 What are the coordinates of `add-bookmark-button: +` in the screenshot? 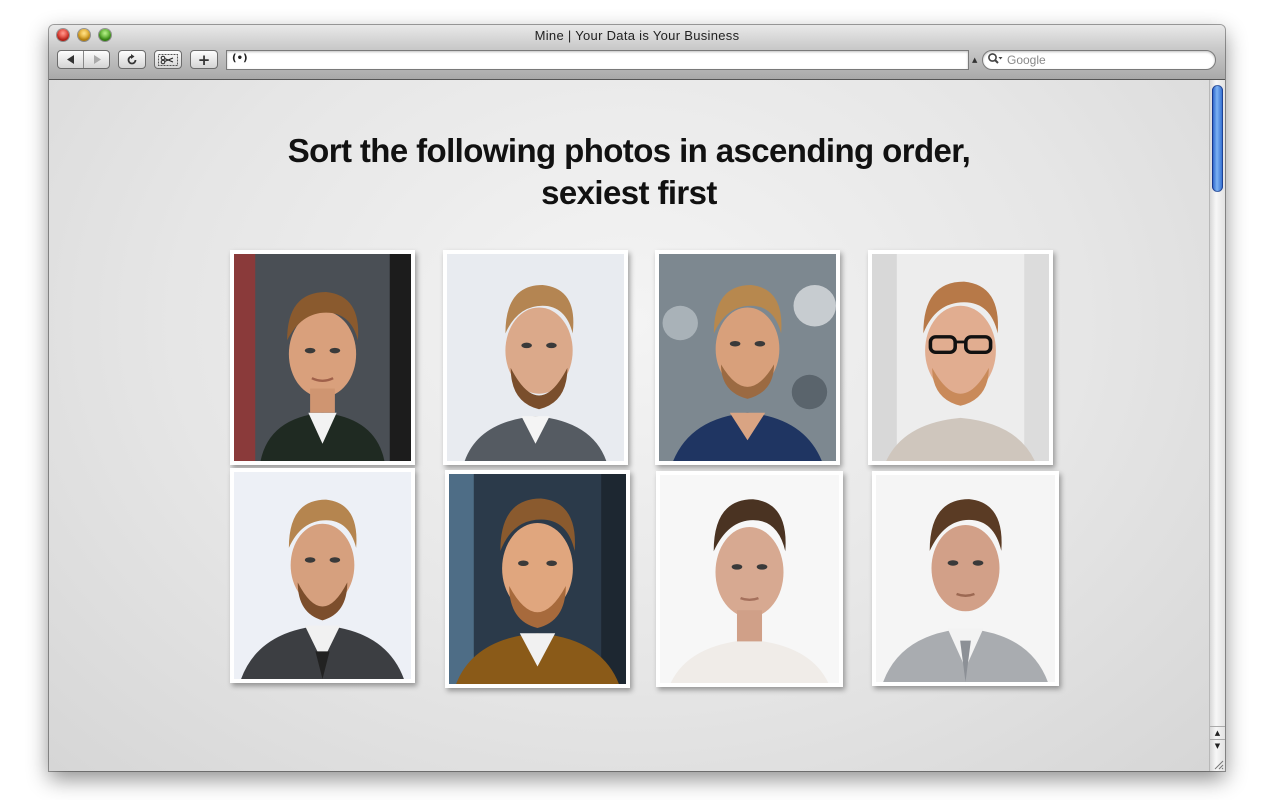 It's located at (204, 59).